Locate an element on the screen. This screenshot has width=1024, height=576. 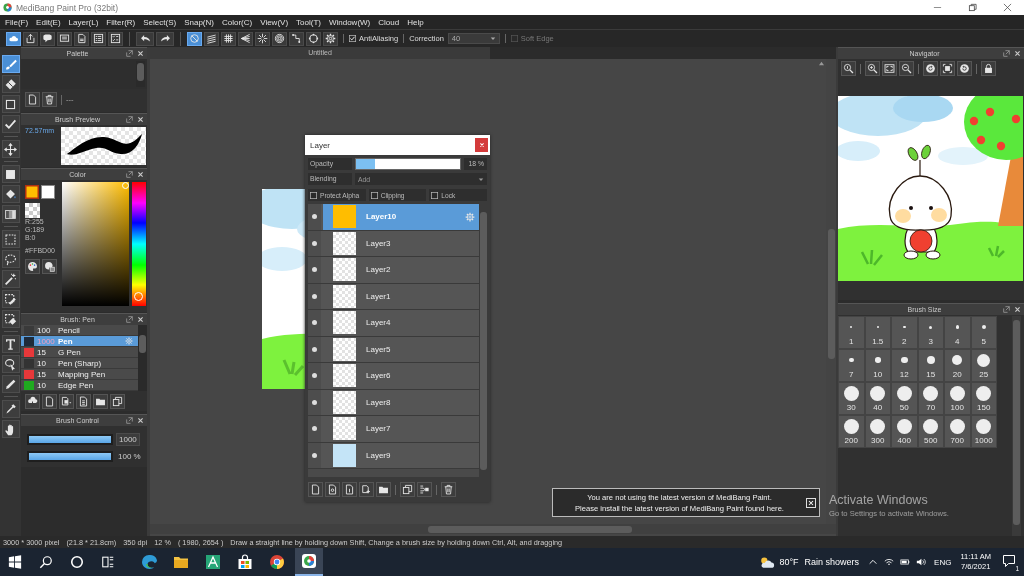
menu-item: Edit(E) is located at coordinates (48, 22).